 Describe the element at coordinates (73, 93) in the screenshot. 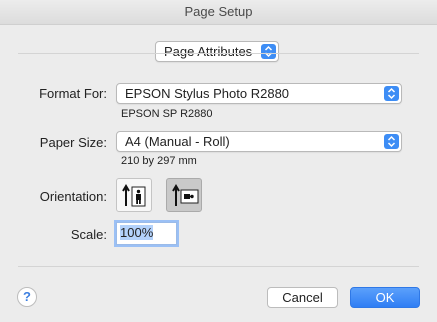

I see `format-for-label: Format For:` at that location.